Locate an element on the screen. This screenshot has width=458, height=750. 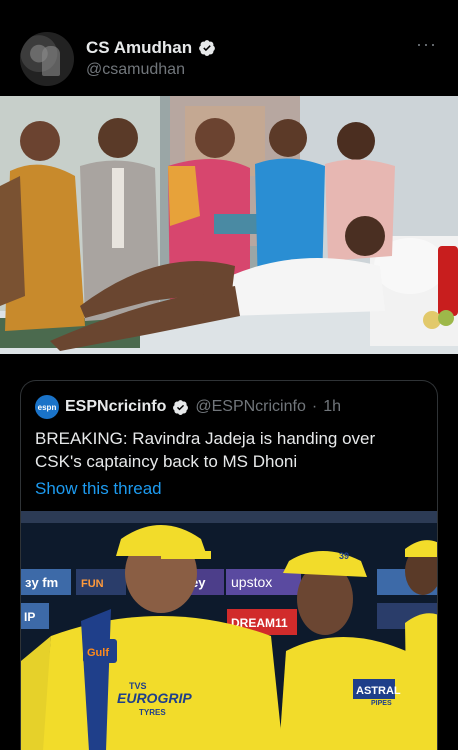
author-name: CS Amudhan is located at coordinates (139, 48).